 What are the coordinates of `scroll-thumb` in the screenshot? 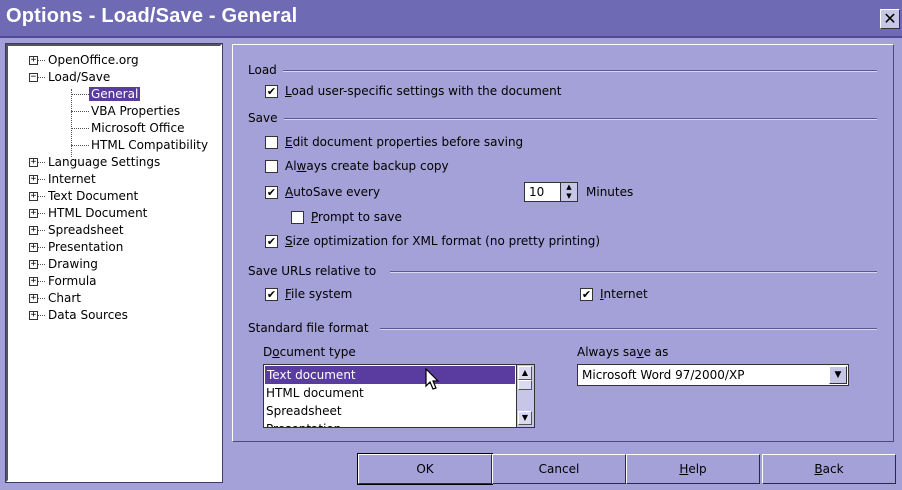 It's located at (525, 385).